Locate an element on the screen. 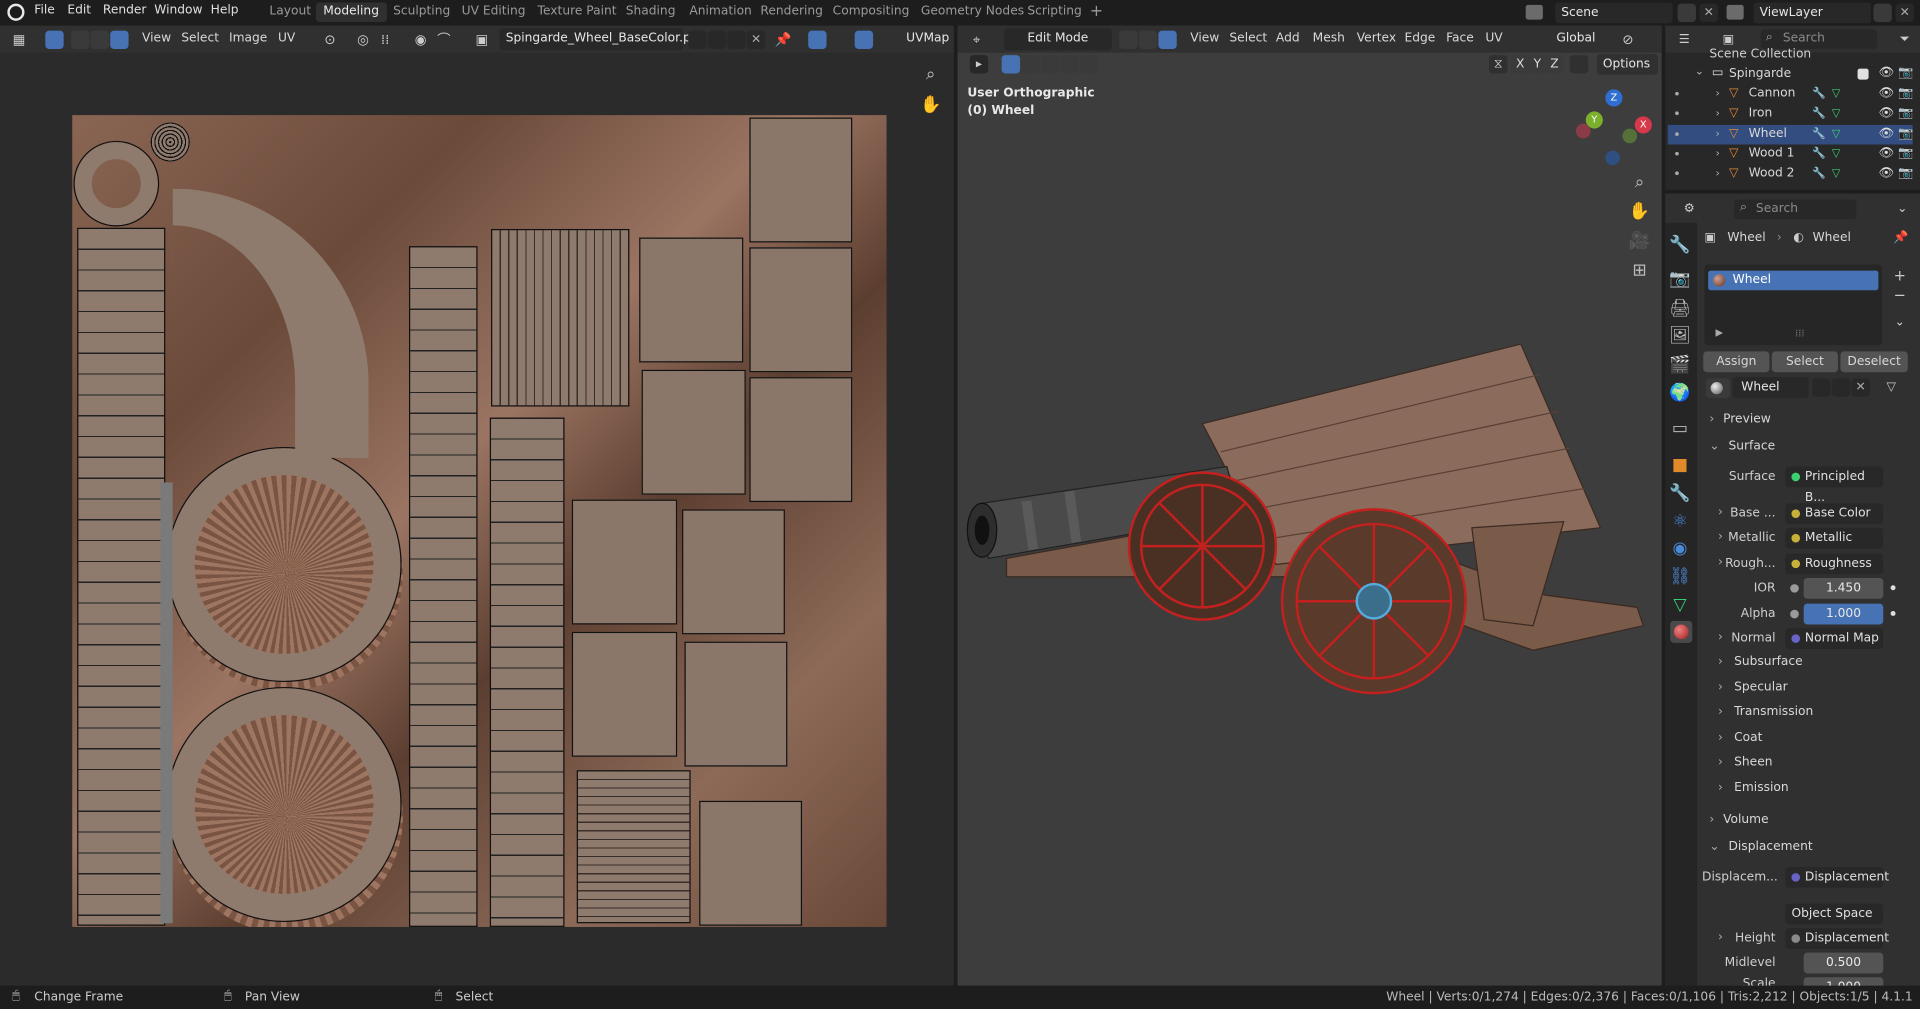 The image size is (1920, 1009). pin-icon: 📌 is located at coordinates (783, 39).